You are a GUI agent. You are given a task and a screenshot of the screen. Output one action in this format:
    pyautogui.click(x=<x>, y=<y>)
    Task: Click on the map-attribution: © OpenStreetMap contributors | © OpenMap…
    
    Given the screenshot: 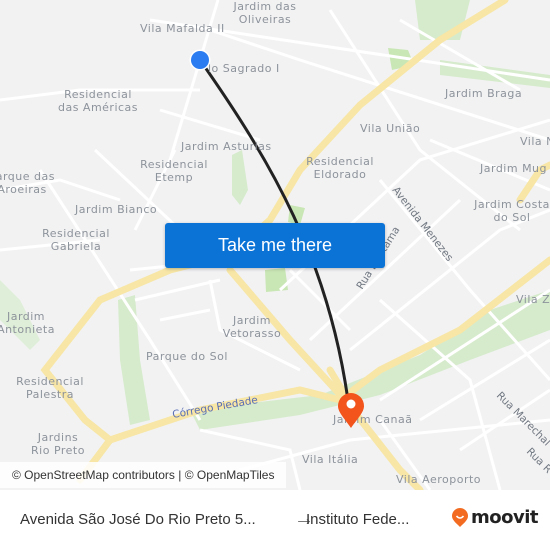 What is the action you would take?
    pyautogui.click(x=143, y=475)
    